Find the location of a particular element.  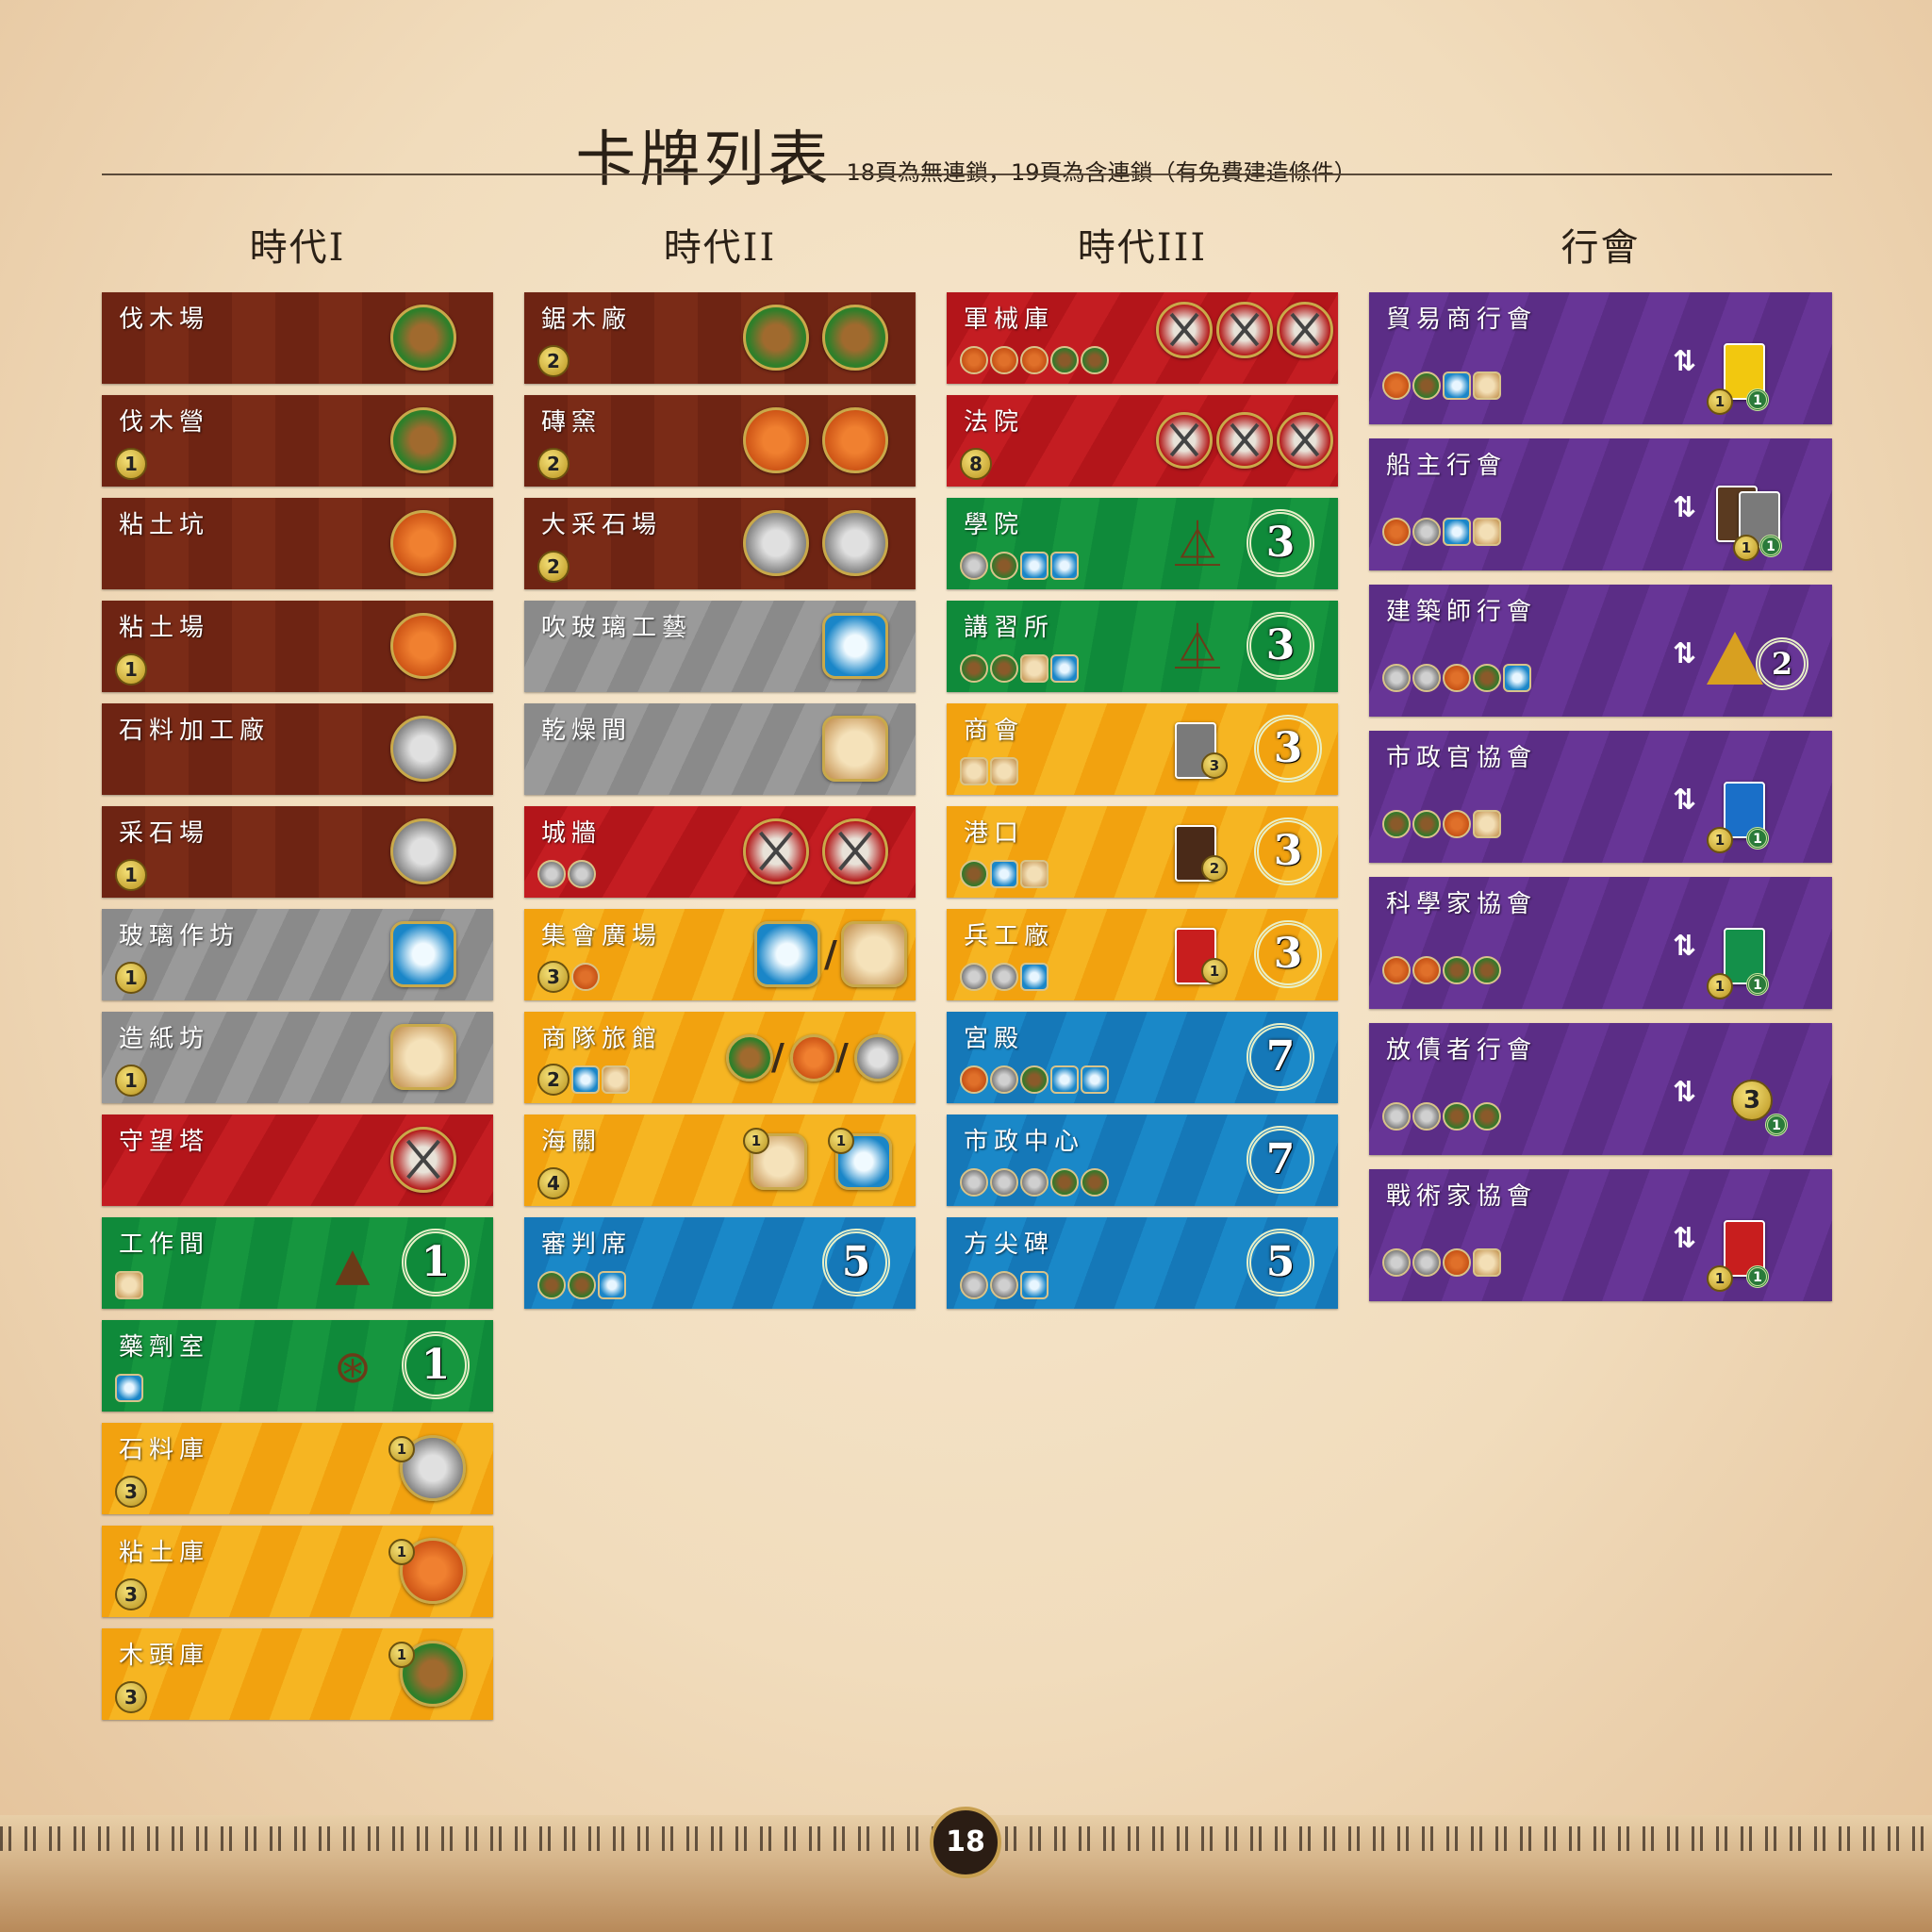

card: 藥劑室 ⊛ 1 is located at coordinates (297, 1366).